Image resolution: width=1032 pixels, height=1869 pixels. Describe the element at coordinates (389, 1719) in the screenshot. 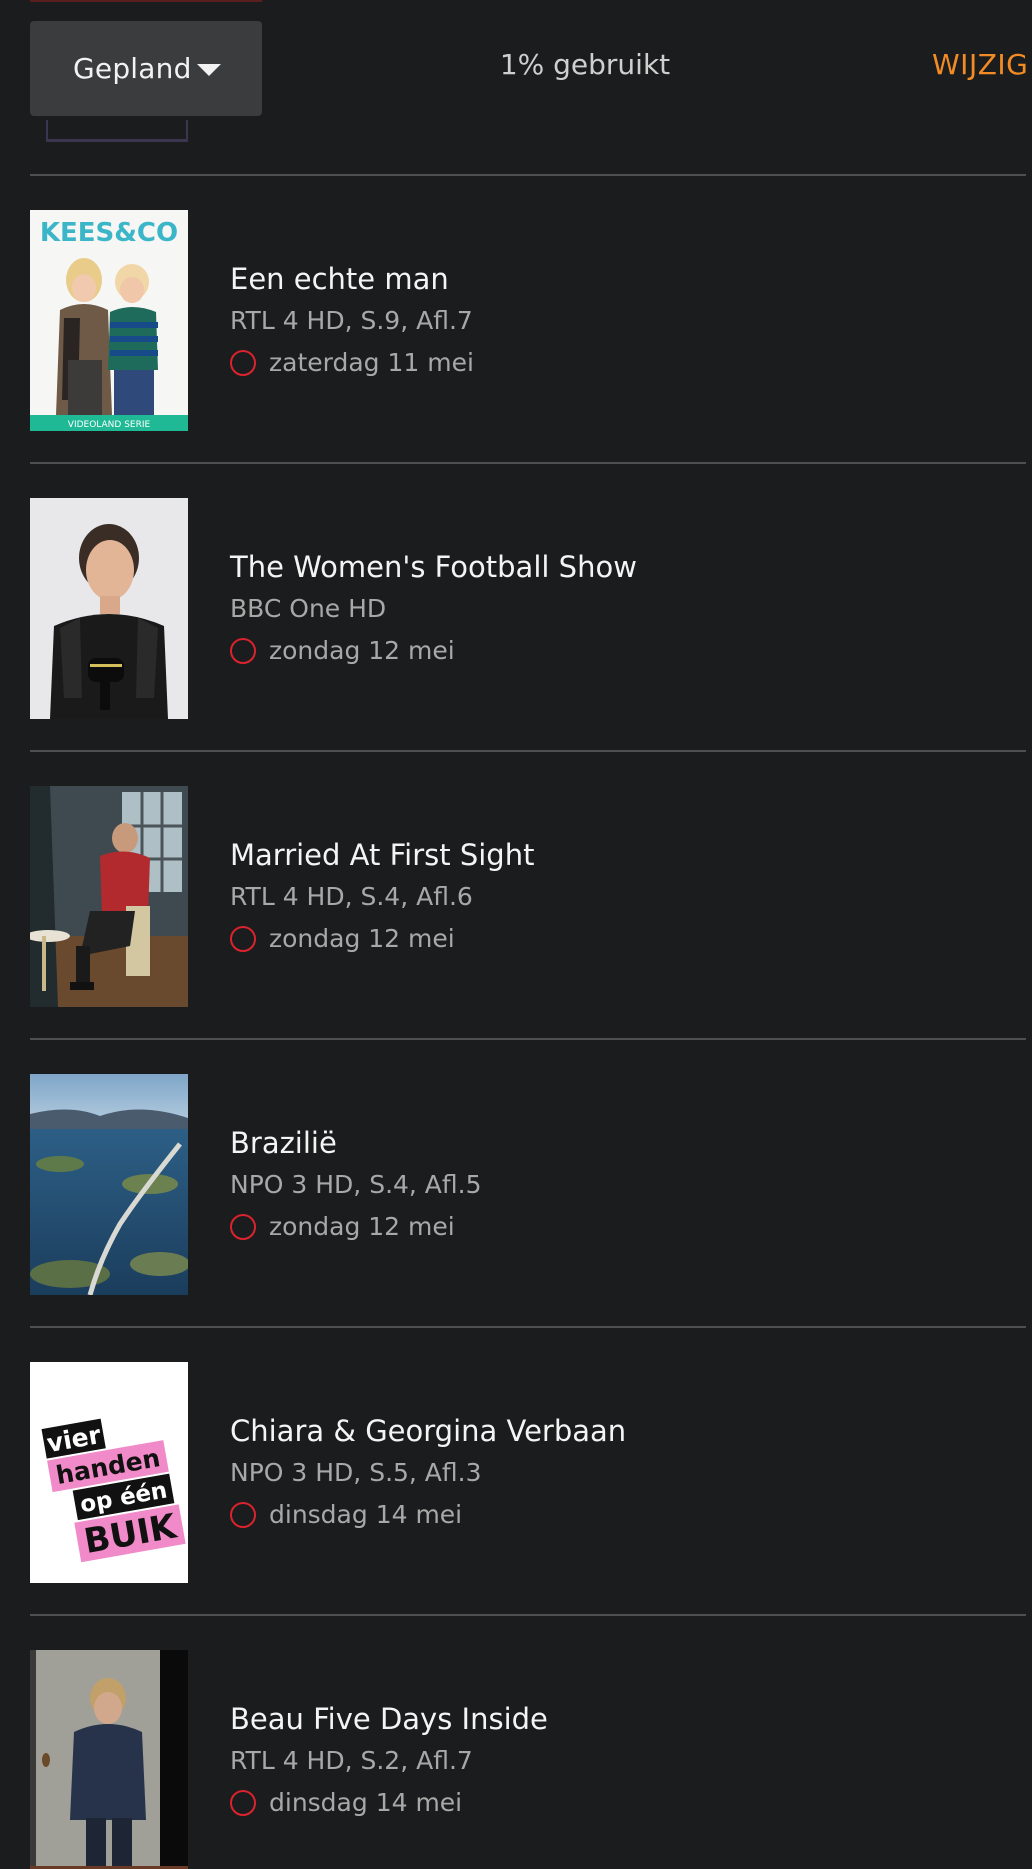

I see `recording-title: Beau Five Days Inside` at that location.